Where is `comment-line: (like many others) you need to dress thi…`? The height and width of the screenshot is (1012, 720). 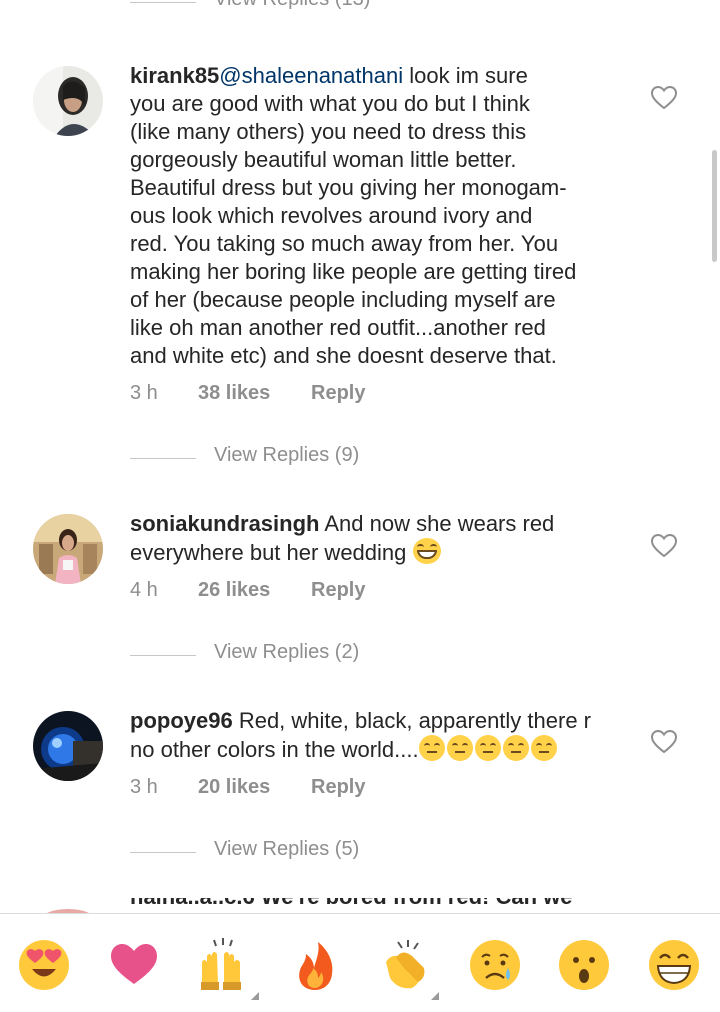
comment-line: (like many others) you need to dress thi… is located at coordinates (328, 131).